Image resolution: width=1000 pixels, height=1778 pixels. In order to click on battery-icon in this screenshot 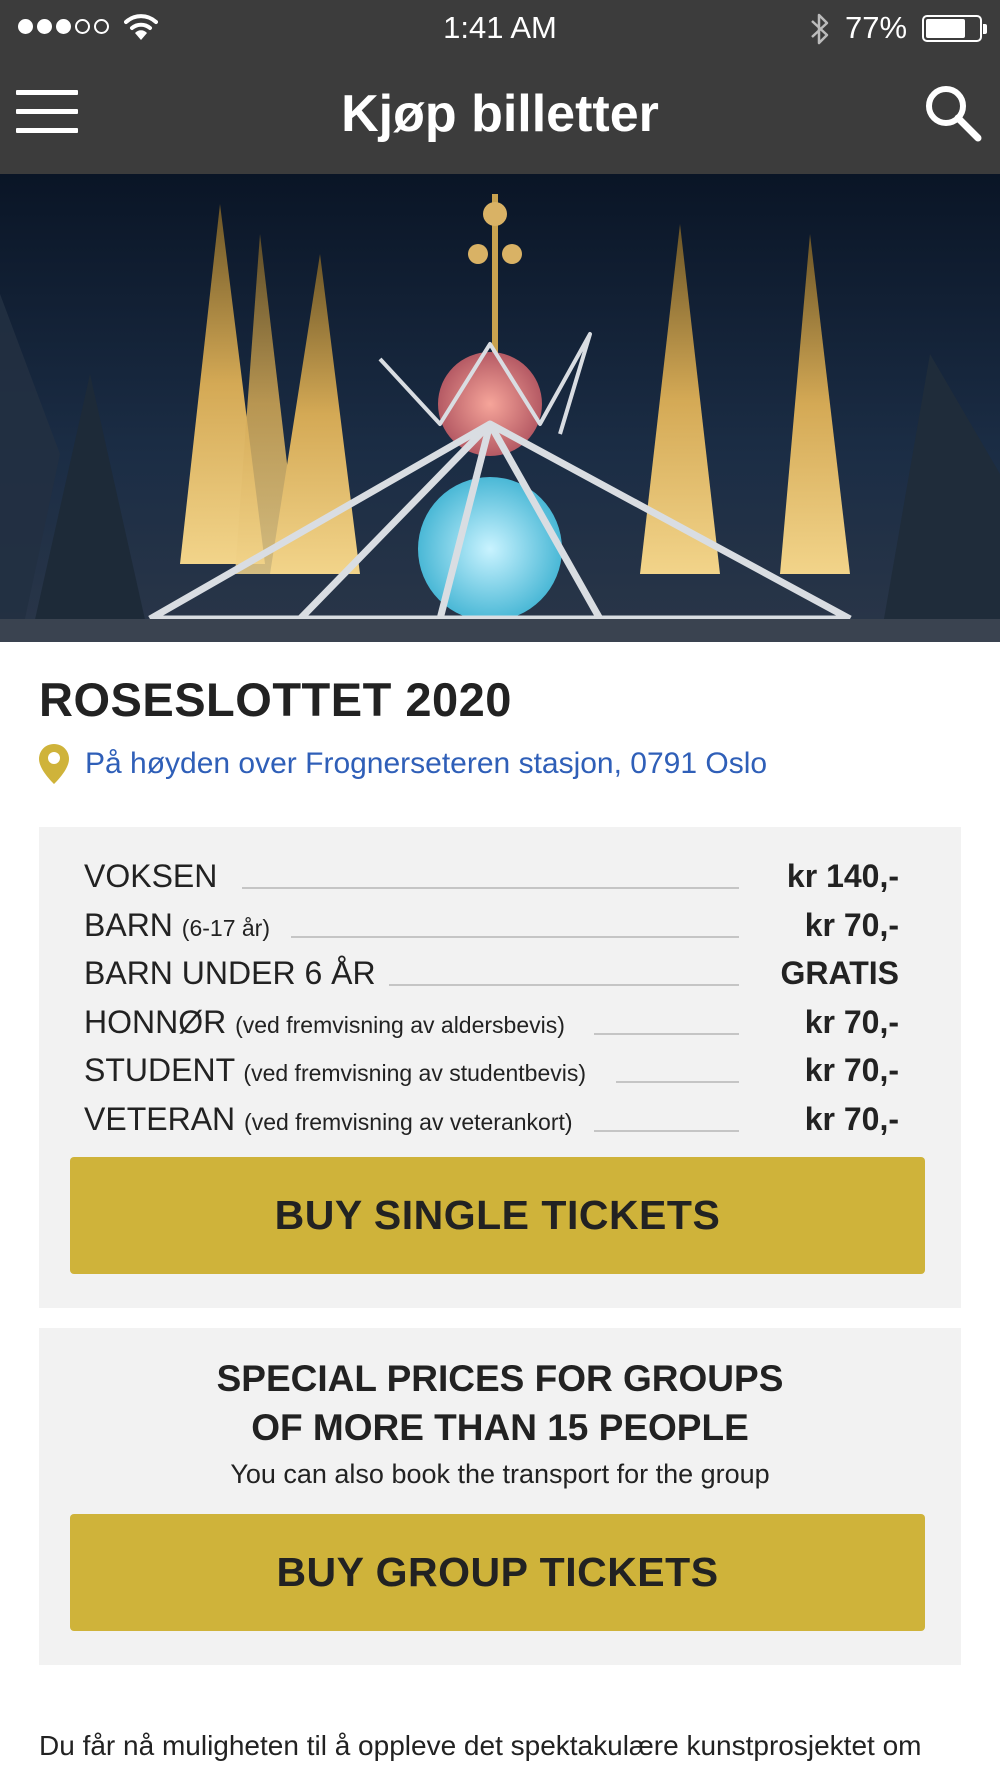, I will do `click(954, 28)`.